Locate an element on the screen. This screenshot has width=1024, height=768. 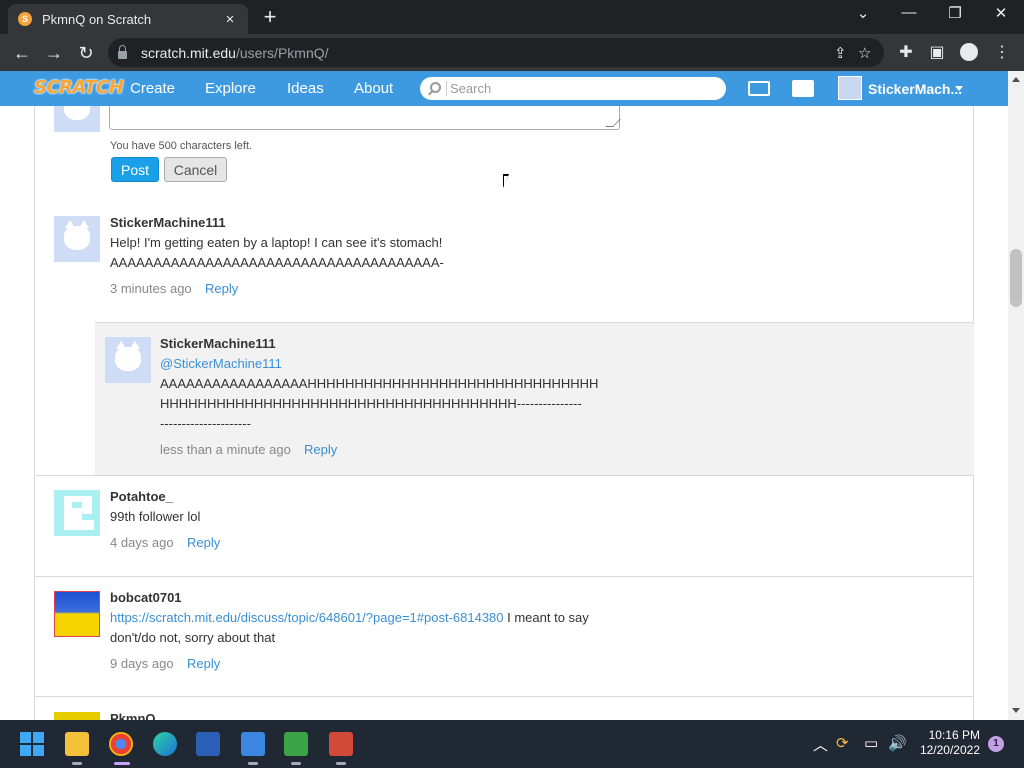
nav-about: About is located at coordinates (373, 88).